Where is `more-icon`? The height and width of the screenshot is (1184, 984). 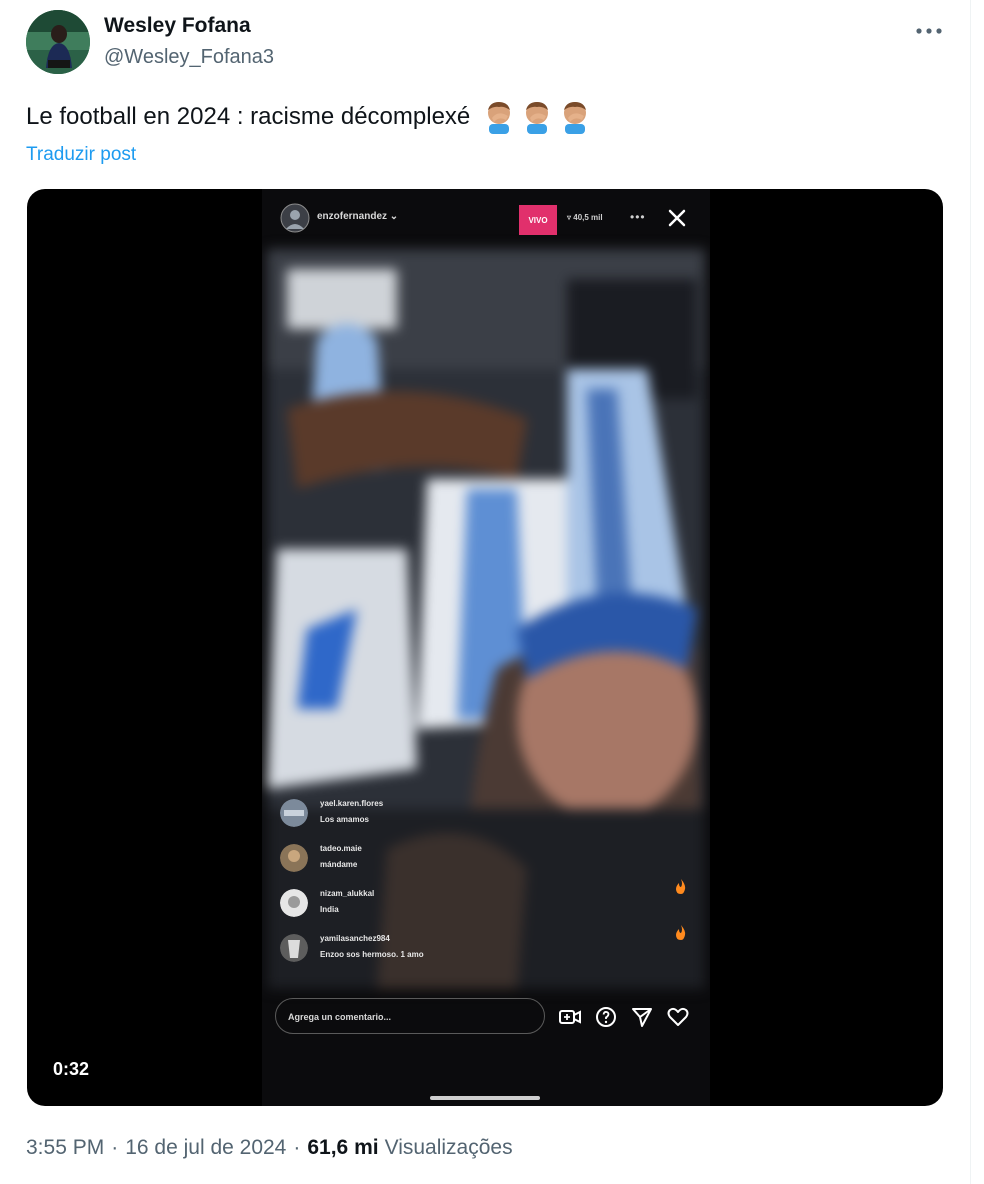
more-icon is located at coordinates (929, 31).